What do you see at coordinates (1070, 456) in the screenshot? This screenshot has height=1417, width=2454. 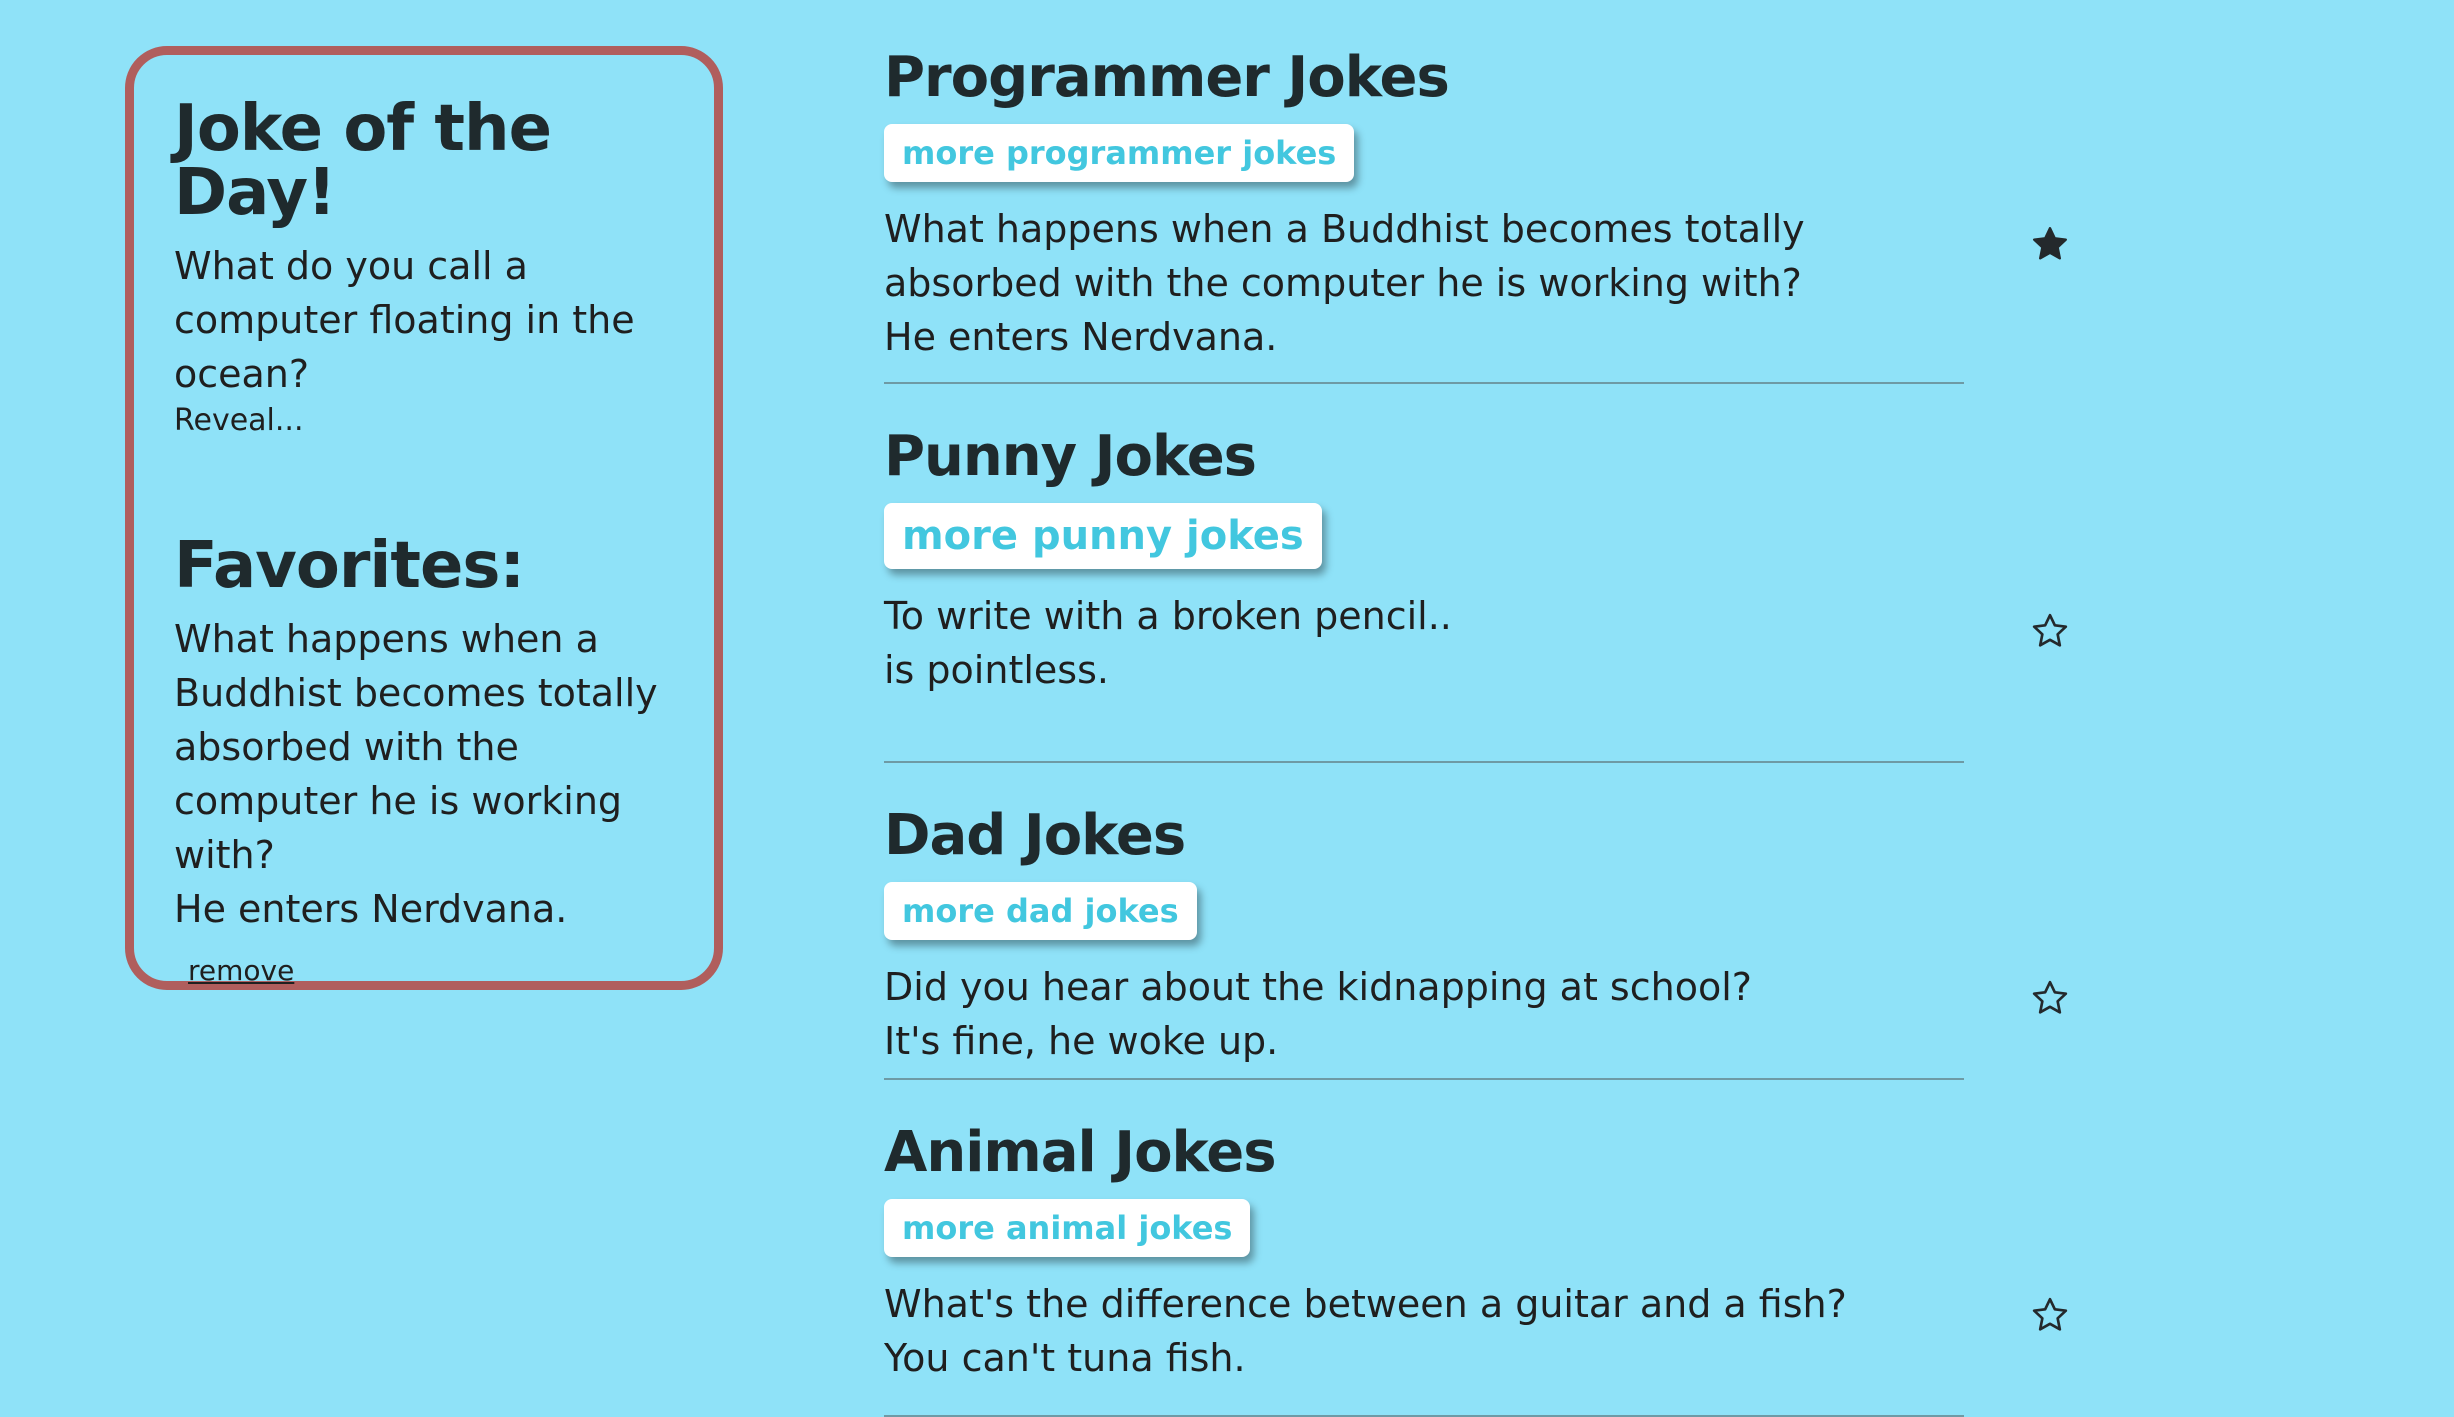 I see `section-title: Punny Jokes` at bounding box center [1070, 456].